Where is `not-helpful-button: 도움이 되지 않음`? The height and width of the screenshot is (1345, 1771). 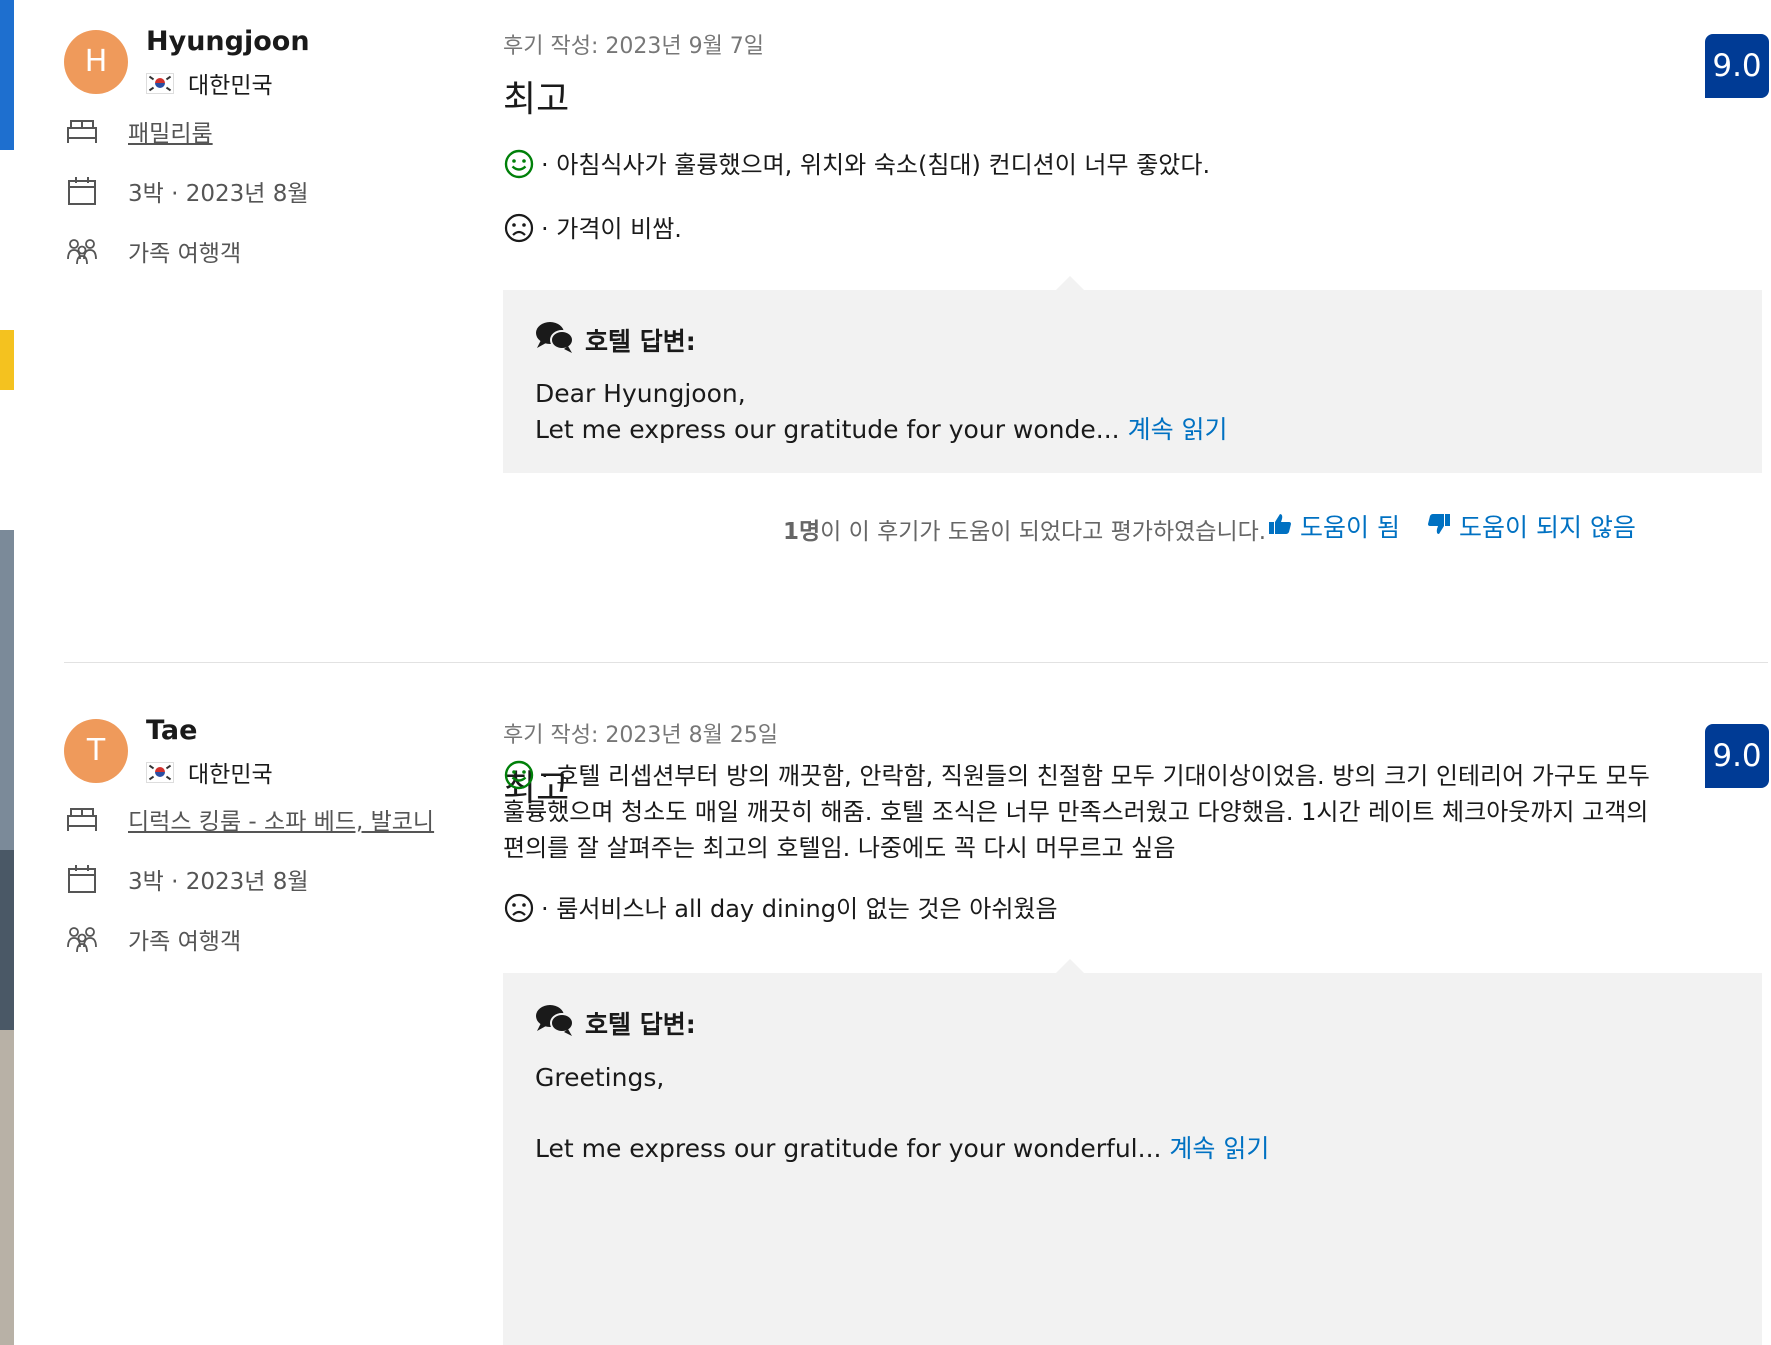
not-helpful-button: 도움이 되지 않음 is located at coordinates (1531, 526).